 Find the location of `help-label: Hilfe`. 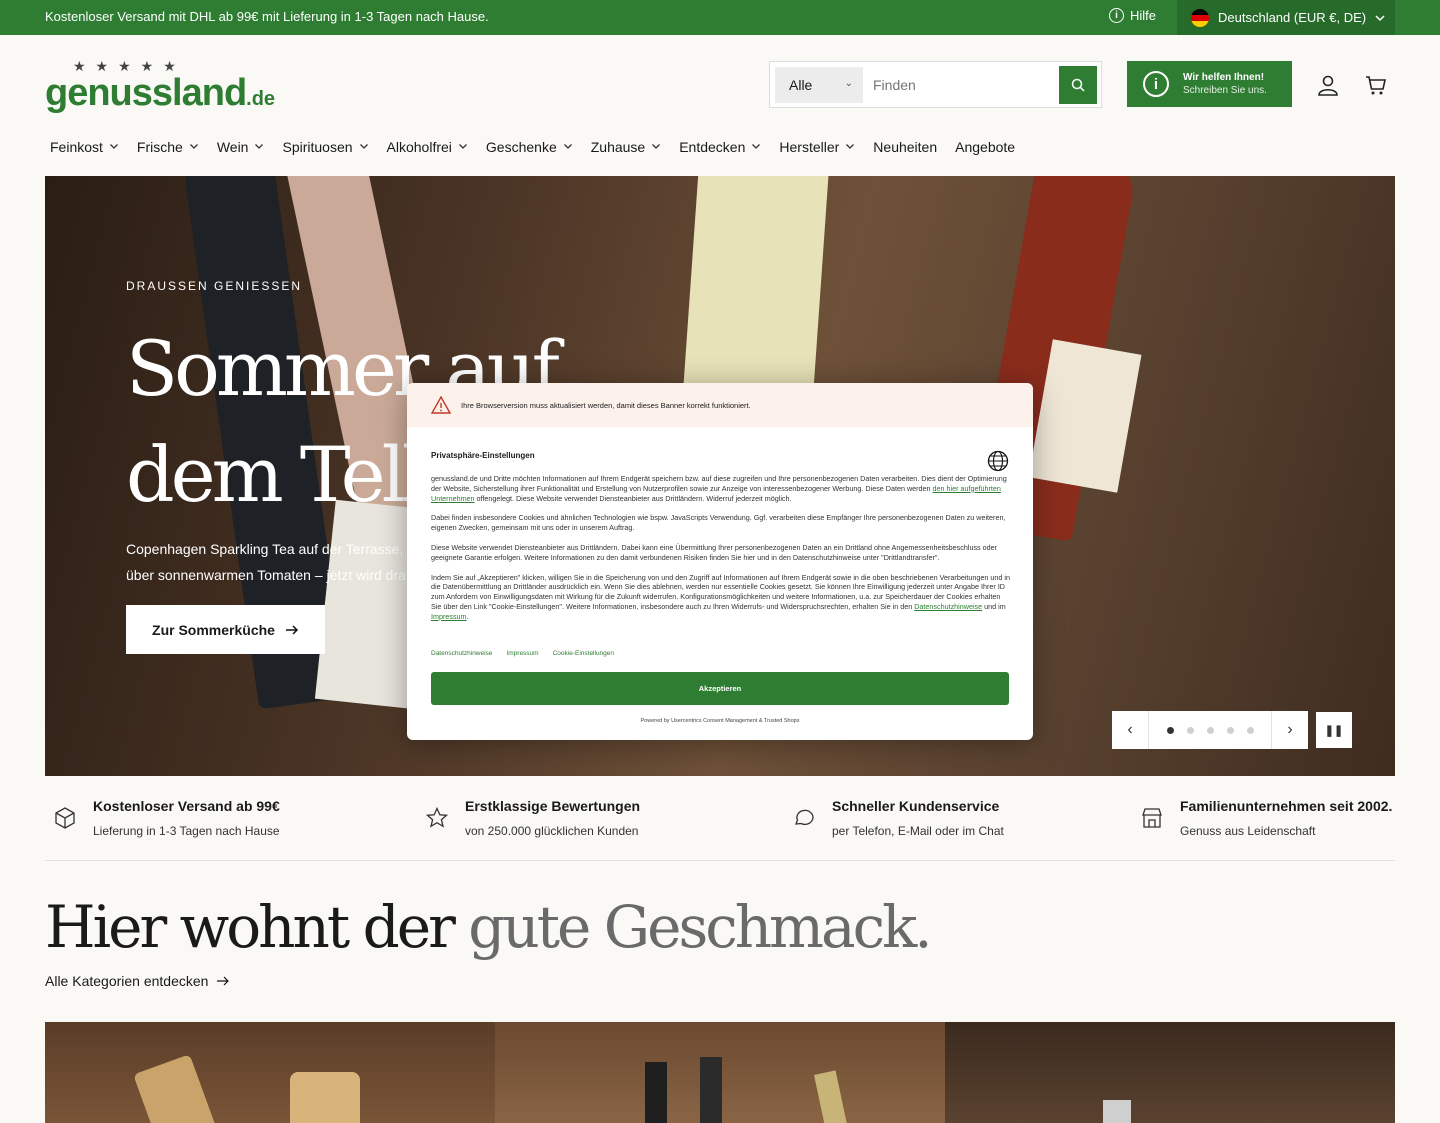

help-label: Hilfe is located at coordinates (1143, 15).